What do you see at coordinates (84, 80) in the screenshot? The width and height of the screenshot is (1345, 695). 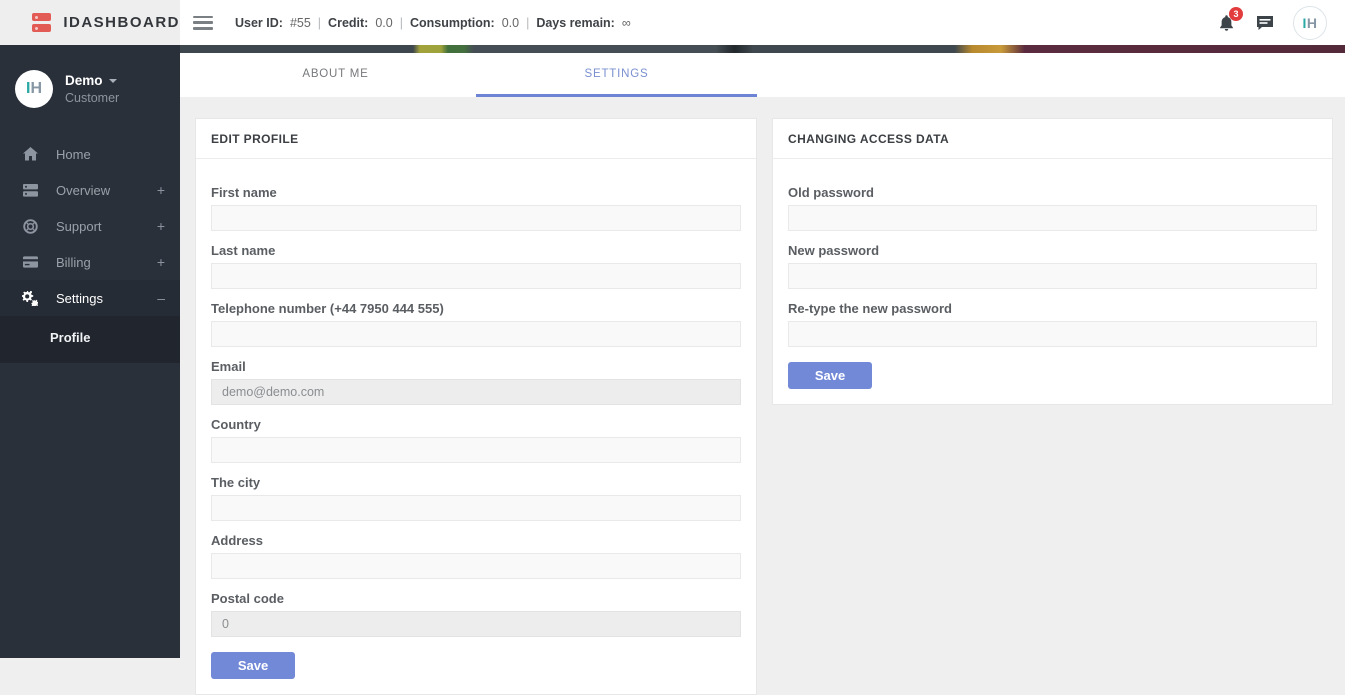 I see `user-name: Demo` at bounding box center [84, 80].